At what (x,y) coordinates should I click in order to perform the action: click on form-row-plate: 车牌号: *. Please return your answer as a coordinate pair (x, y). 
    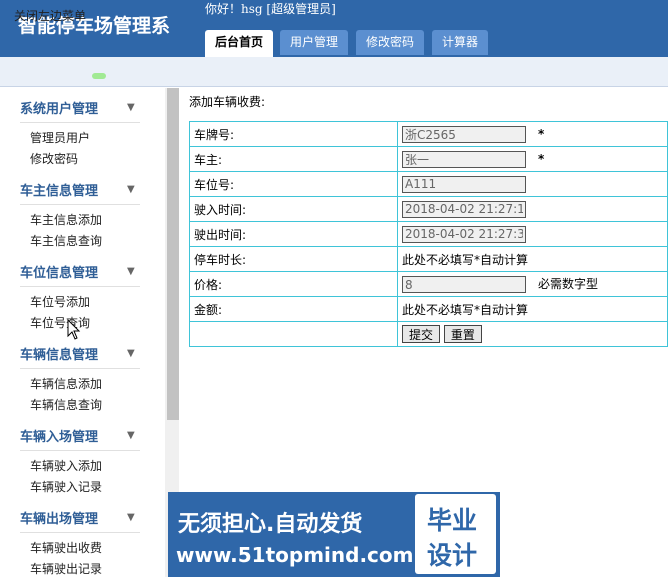
    Looking at the image, I should click on (428, 134).